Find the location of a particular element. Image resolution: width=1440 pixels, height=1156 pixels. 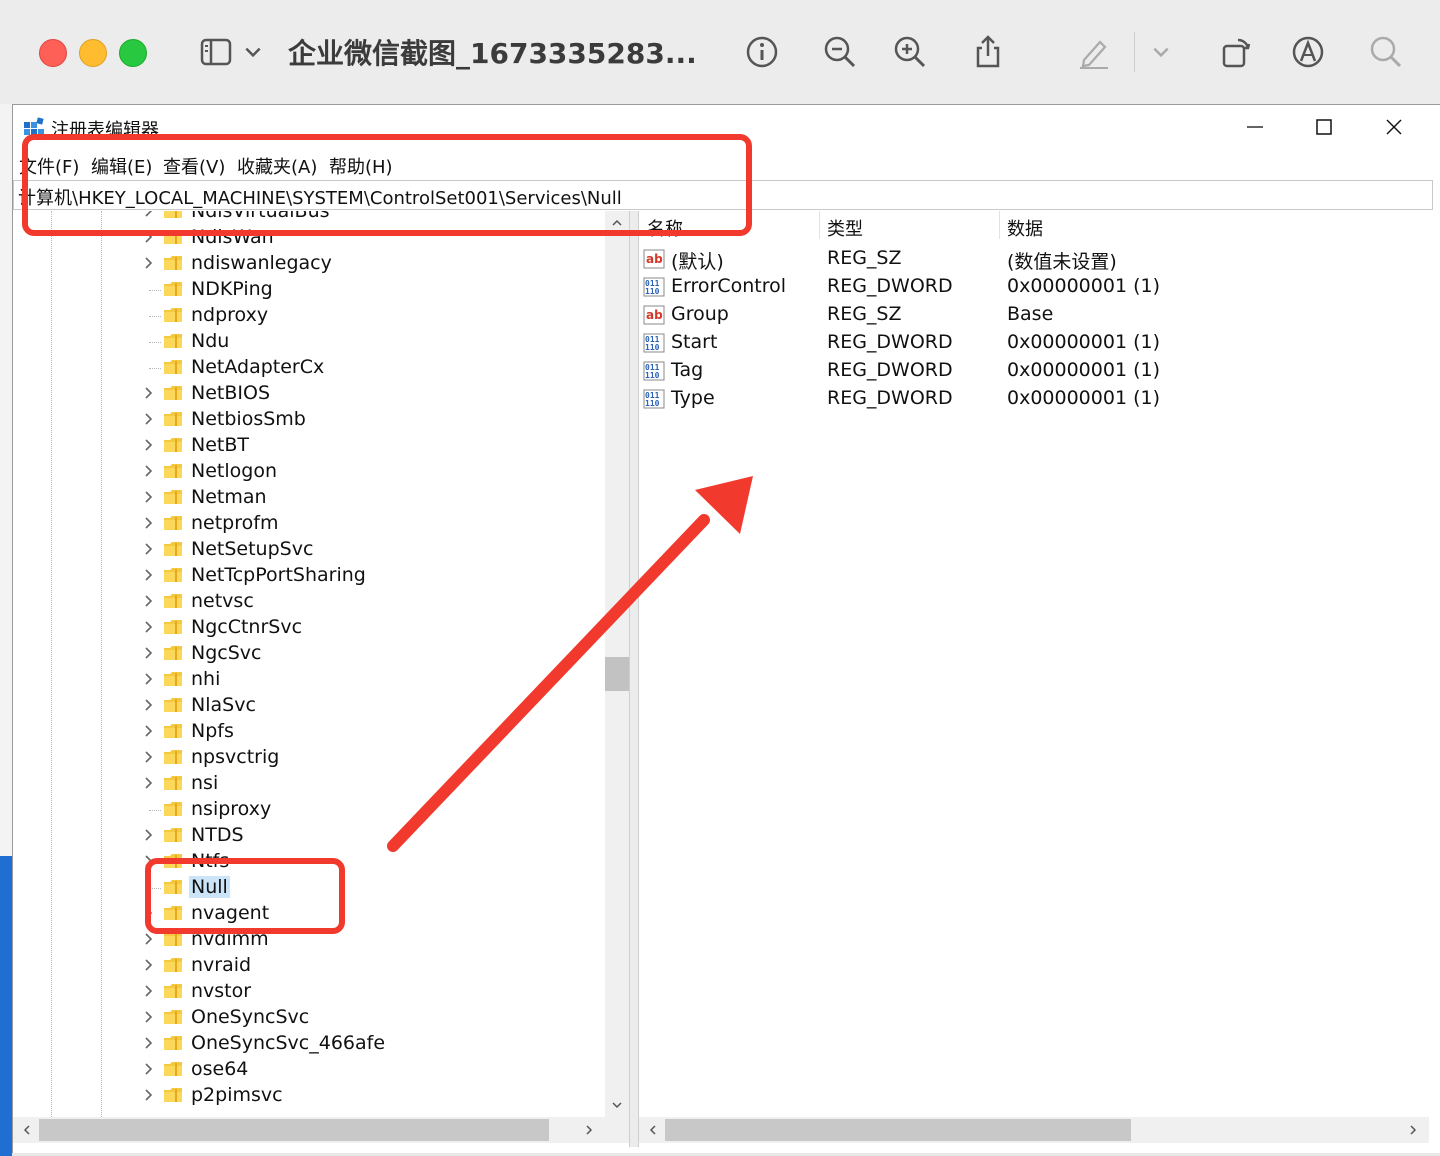

sidebar-toggle-button is located at coordinates (216, 52).